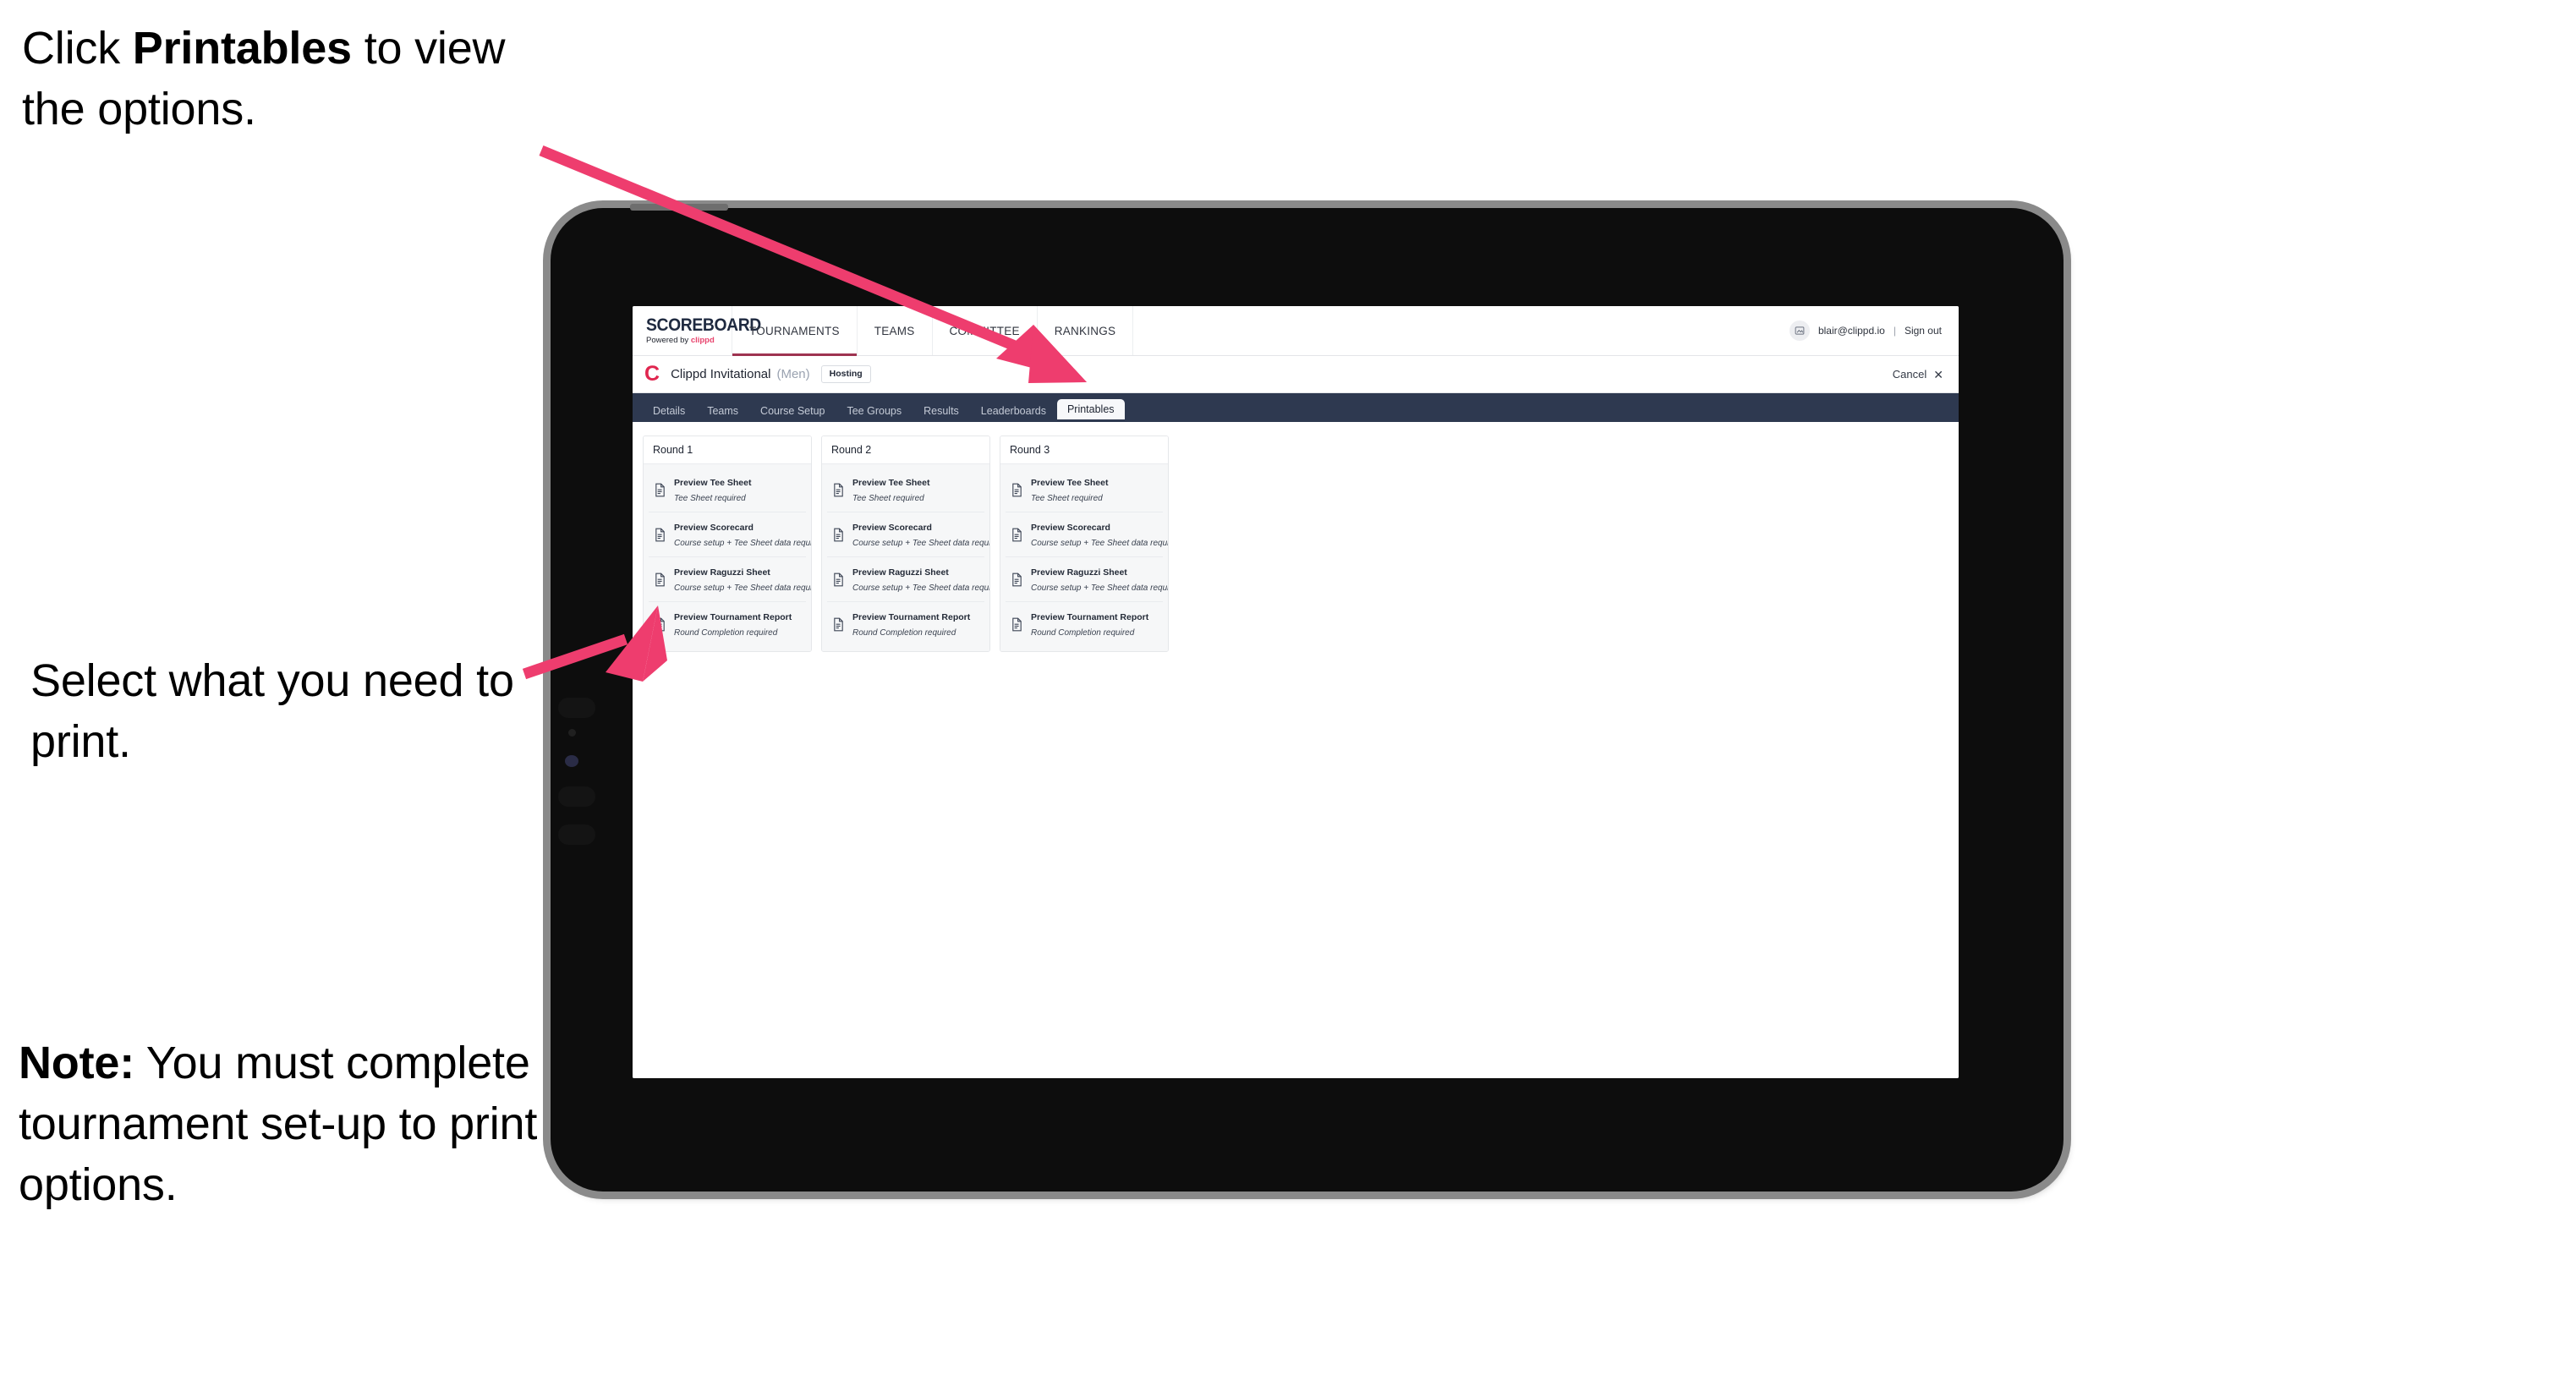  I want to click on tab-label-tee-groups: Tee Groups, so click(874, 411).